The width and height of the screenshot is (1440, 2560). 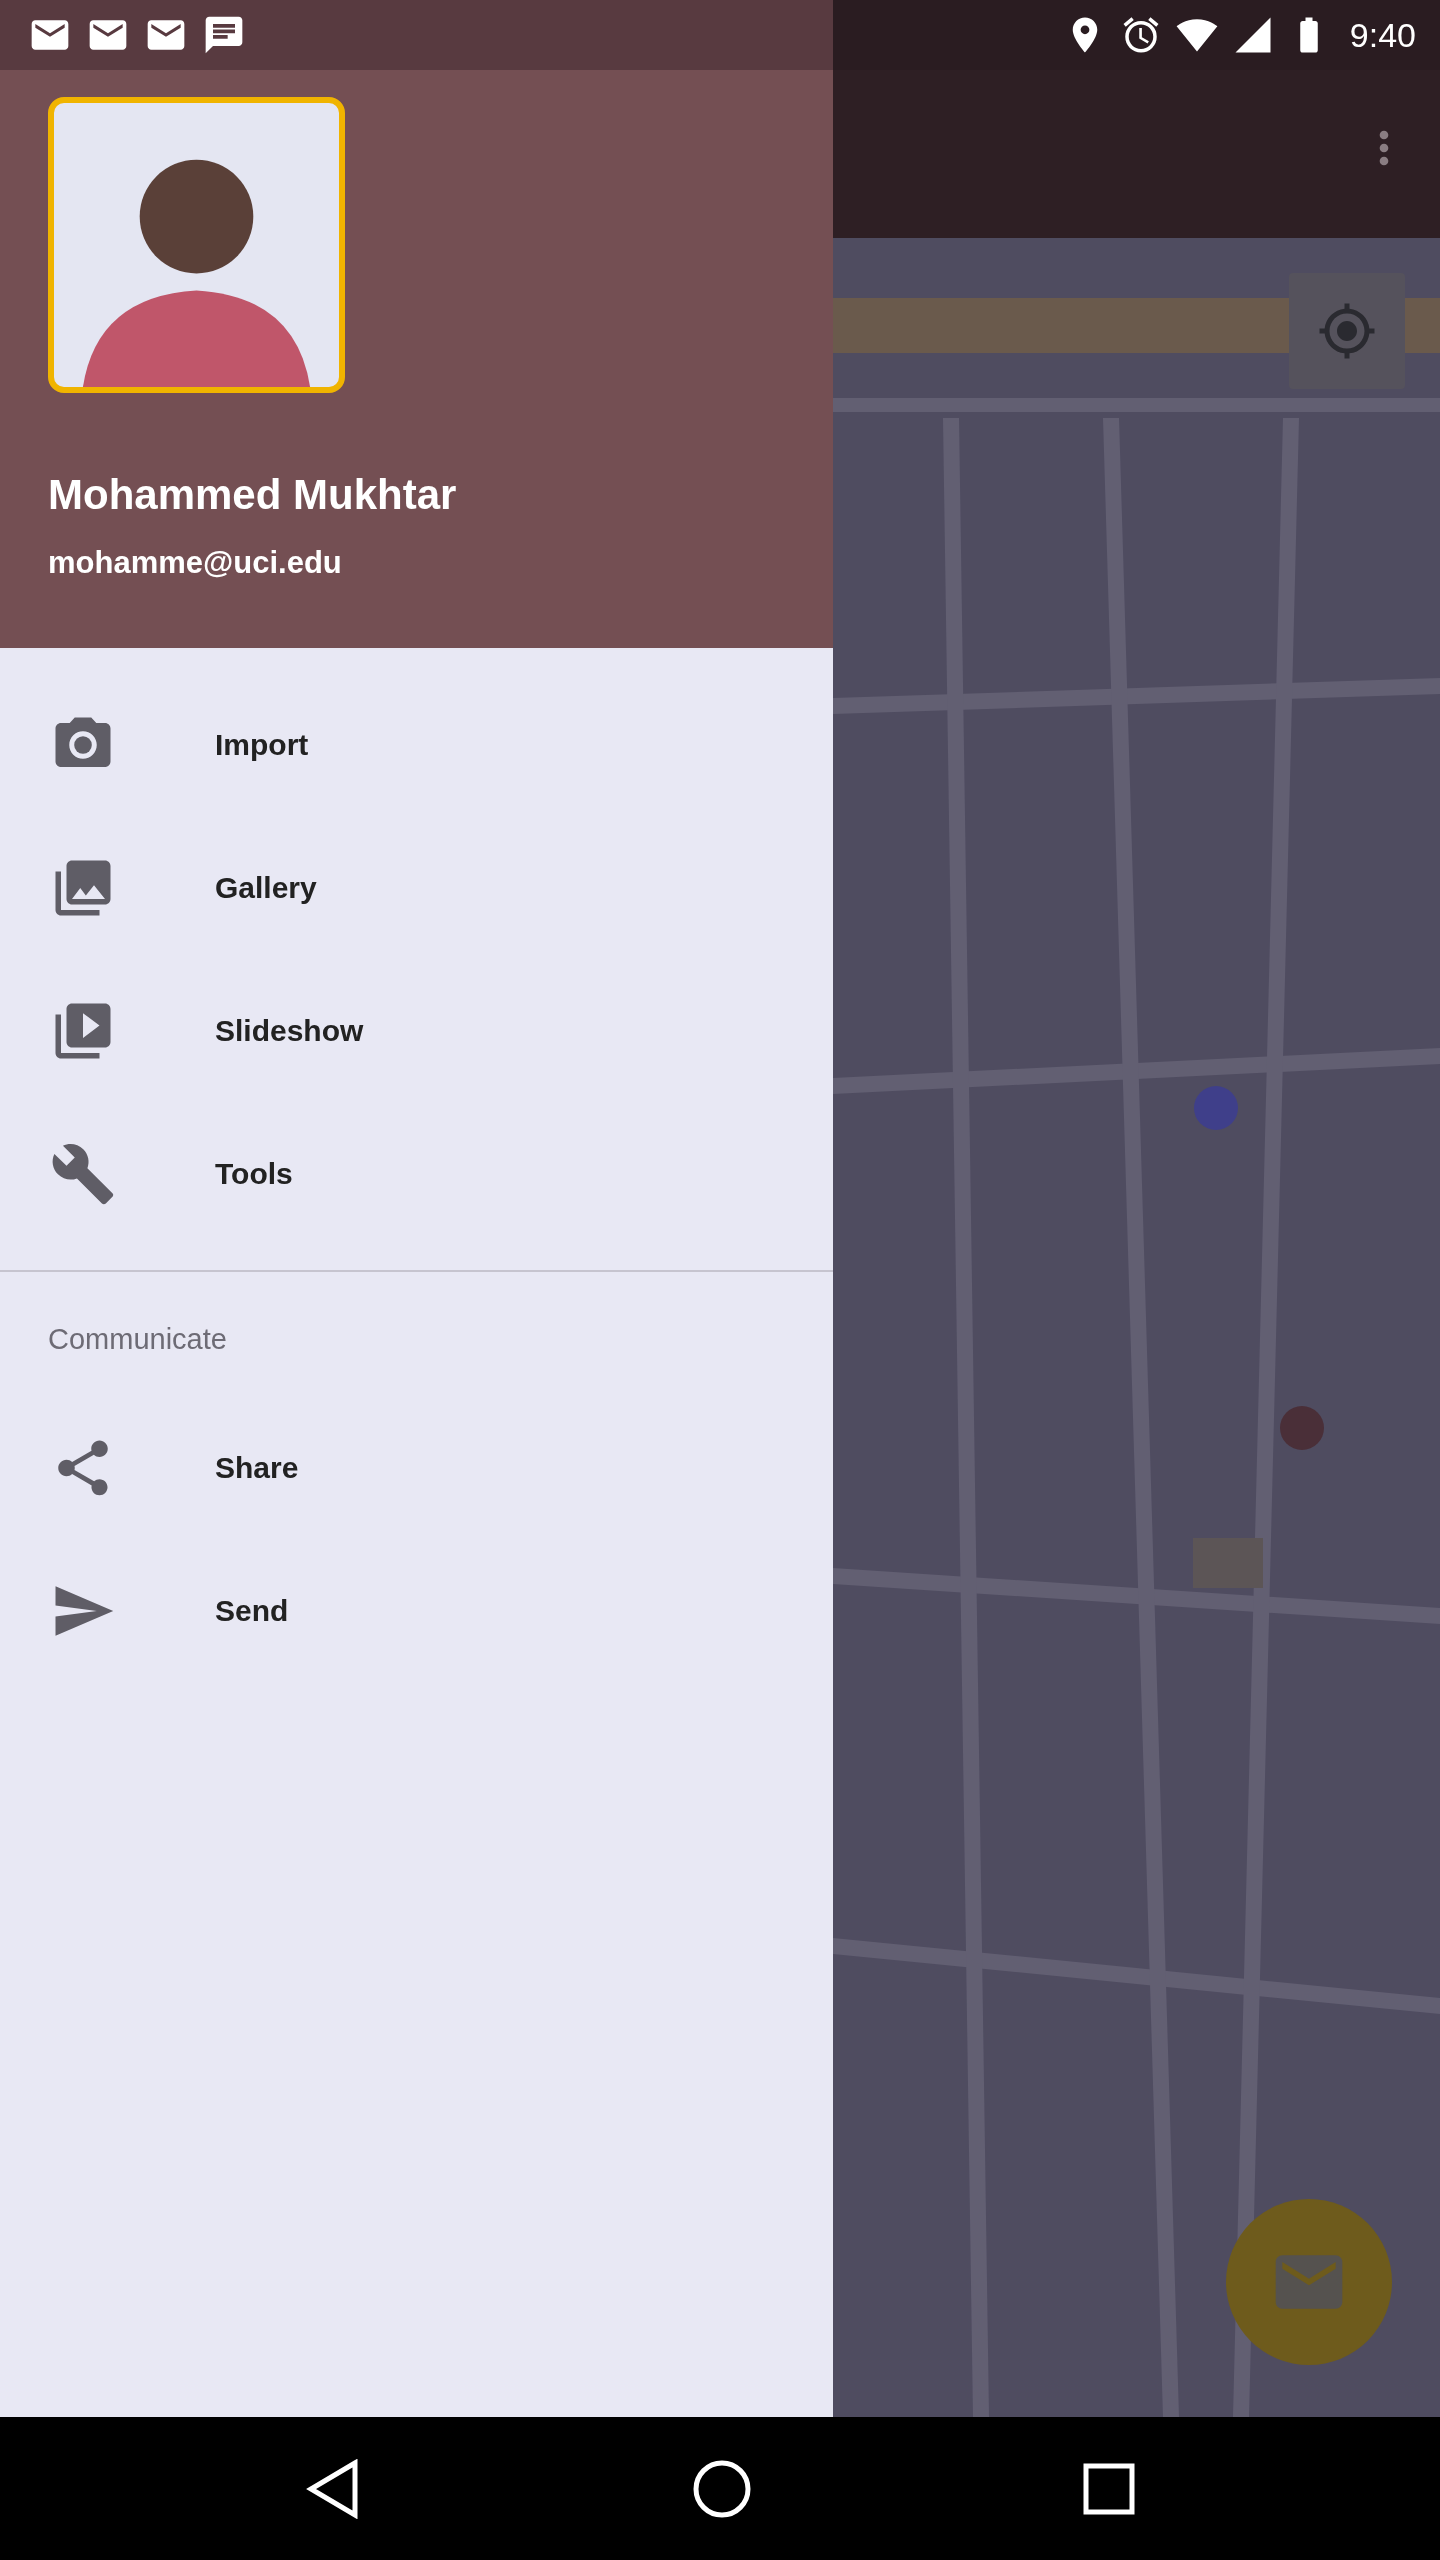 I want to click on crosshair-icon, so click(x=1347, y=331).